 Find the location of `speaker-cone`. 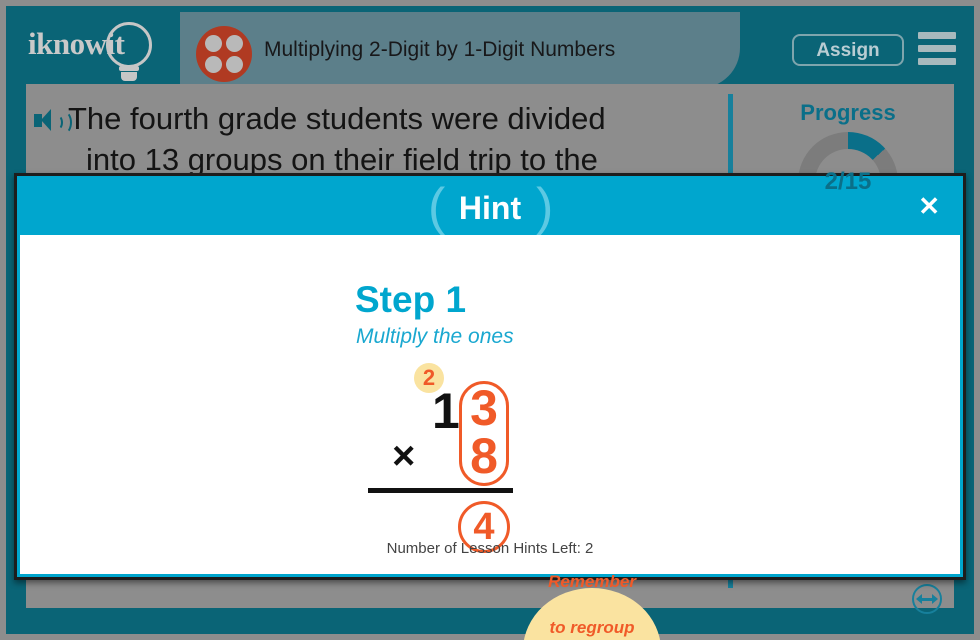

speaker-cone is located at coordinates (46, 120).